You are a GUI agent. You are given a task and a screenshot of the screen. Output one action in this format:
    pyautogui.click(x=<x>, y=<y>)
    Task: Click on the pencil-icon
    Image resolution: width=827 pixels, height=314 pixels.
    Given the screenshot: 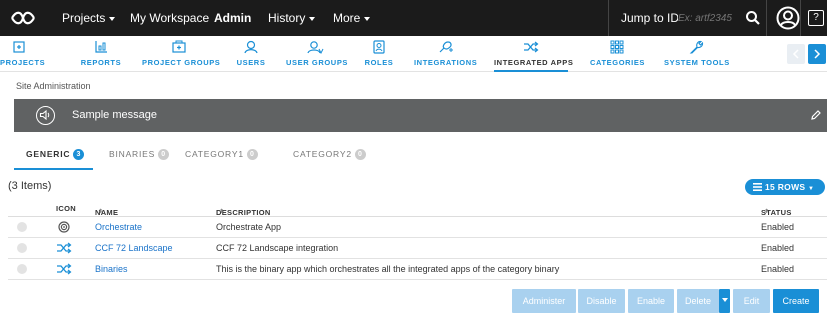 What is the action you would take?
    pyautogui.click(x=816, y=115)
    